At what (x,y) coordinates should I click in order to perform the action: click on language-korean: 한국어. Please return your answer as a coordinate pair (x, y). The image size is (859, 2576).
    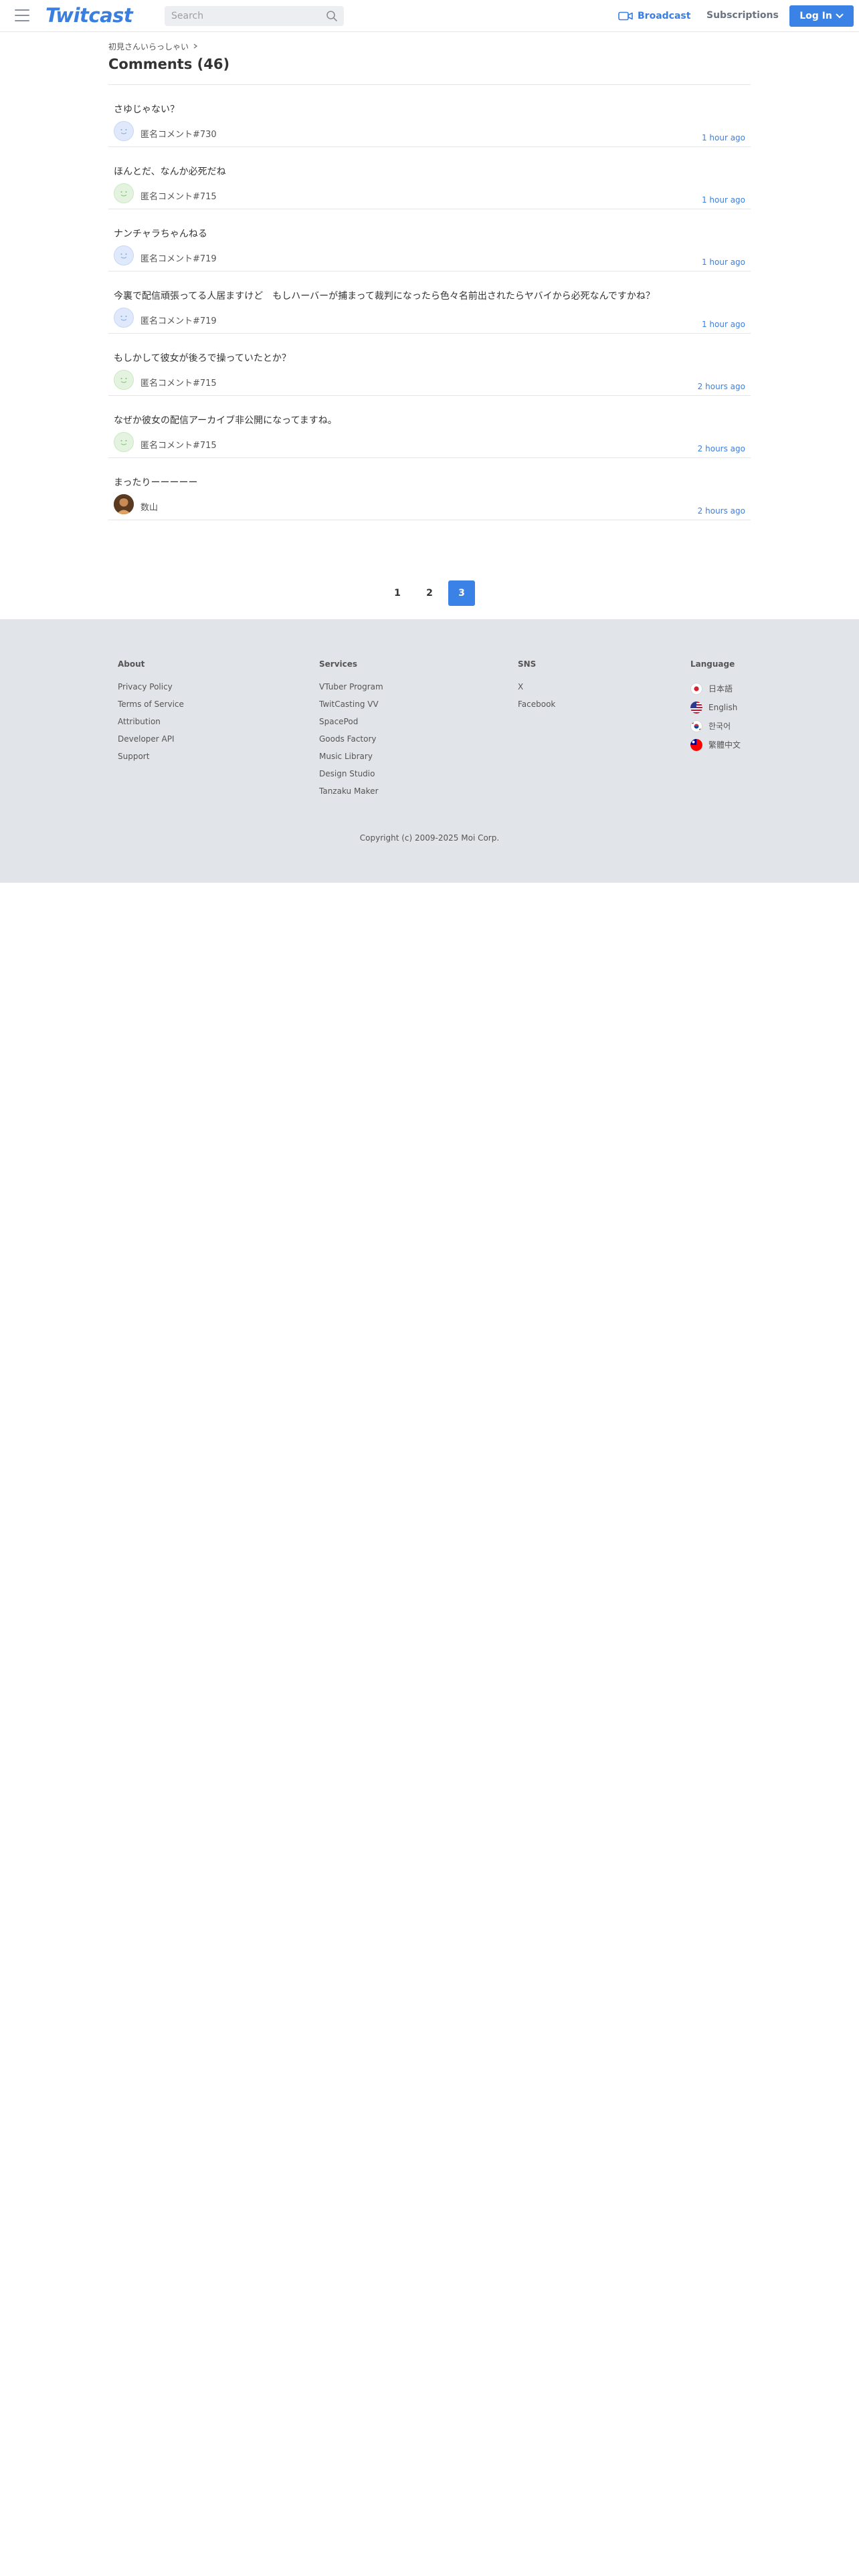
    Looking at the image, I should click on (715, 726).